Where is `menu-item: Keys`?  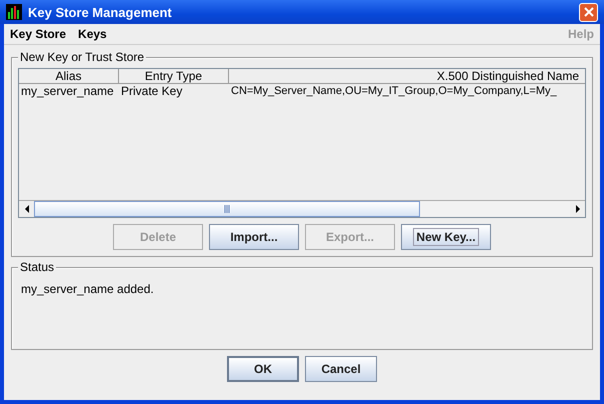
menu-item: Keys is located at coordinates (92, 34).